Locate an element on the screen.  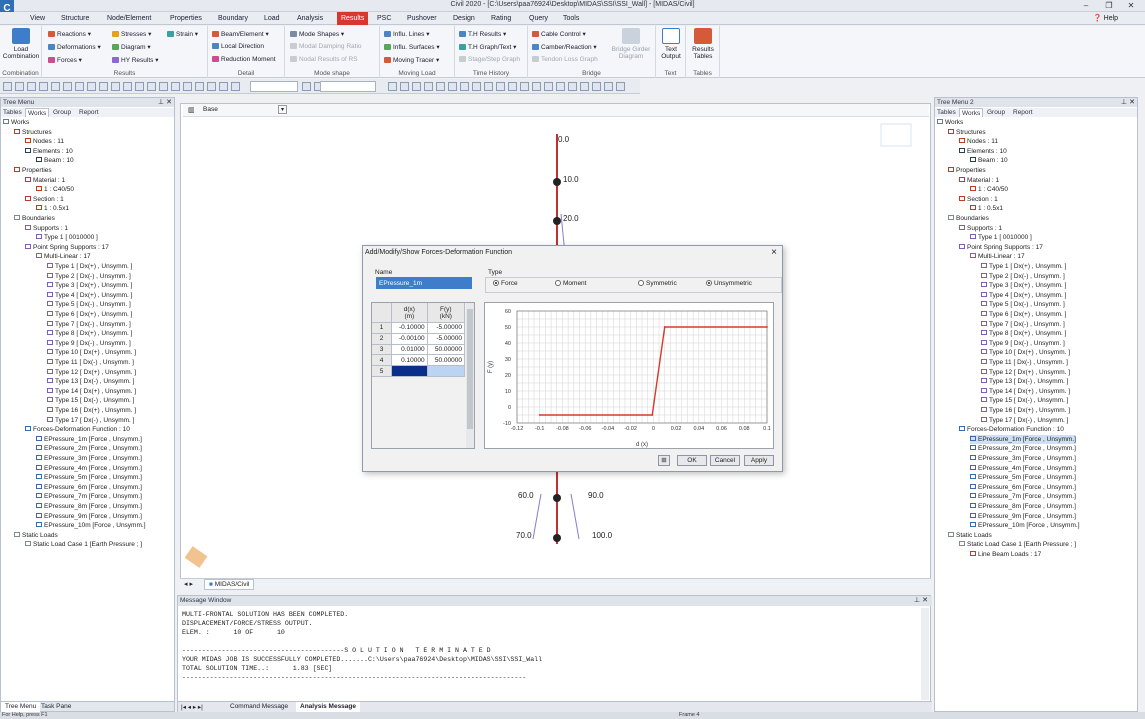
tree-item: Multi-Linear : 17 is located at coordinates (63, 257).